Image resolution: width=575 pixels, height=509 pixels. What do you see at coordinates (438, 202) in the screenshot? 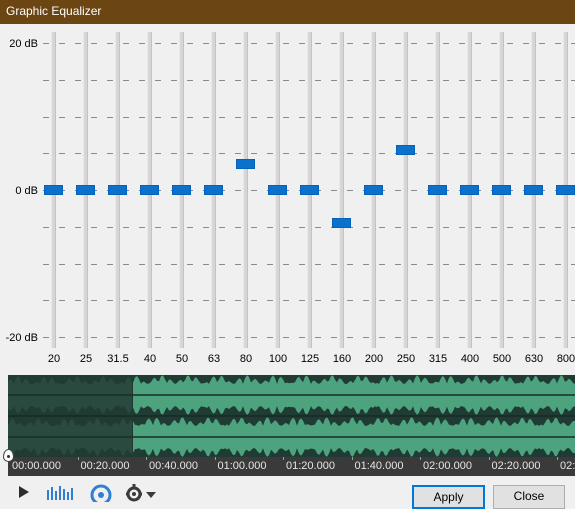
I see `eq-band: 315` at bounding box center [438, 202].